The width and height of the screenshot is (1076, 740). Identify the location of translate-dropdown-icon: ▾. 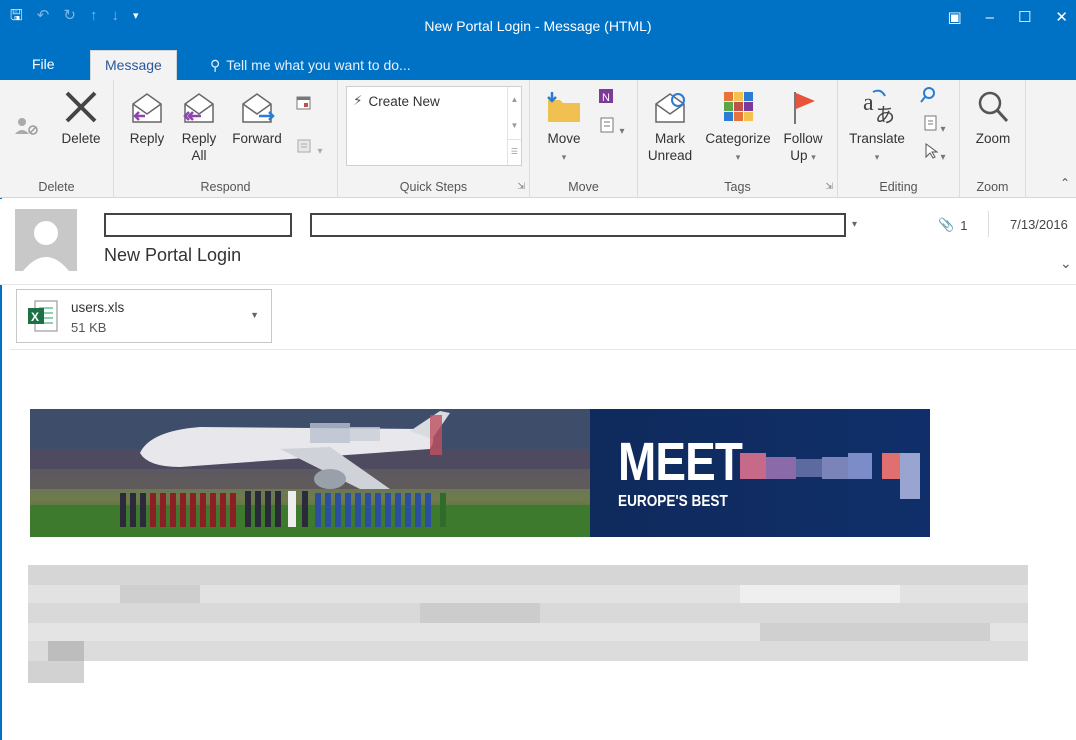
(877, 157).